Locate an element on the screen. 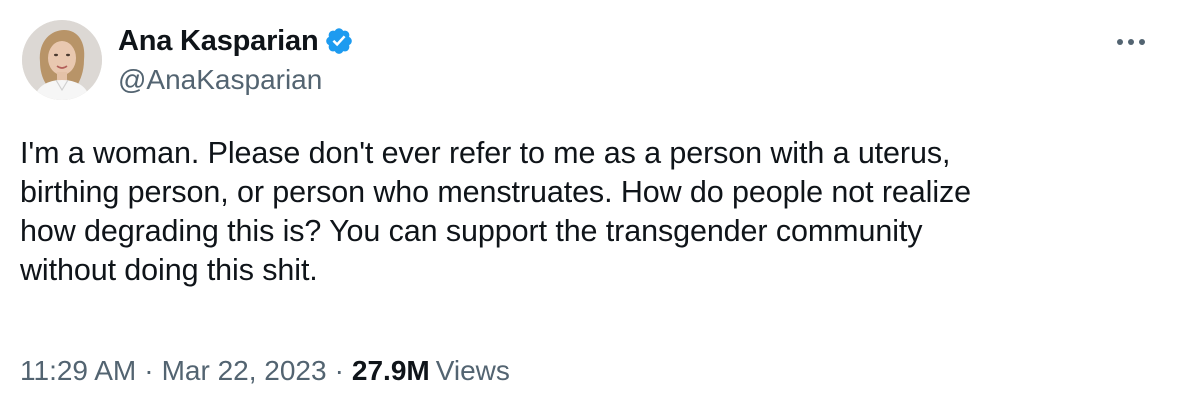 The height and width of the screenshot is (396, 1184). more-horizontal-icon is located at coordinates (1131, 42).